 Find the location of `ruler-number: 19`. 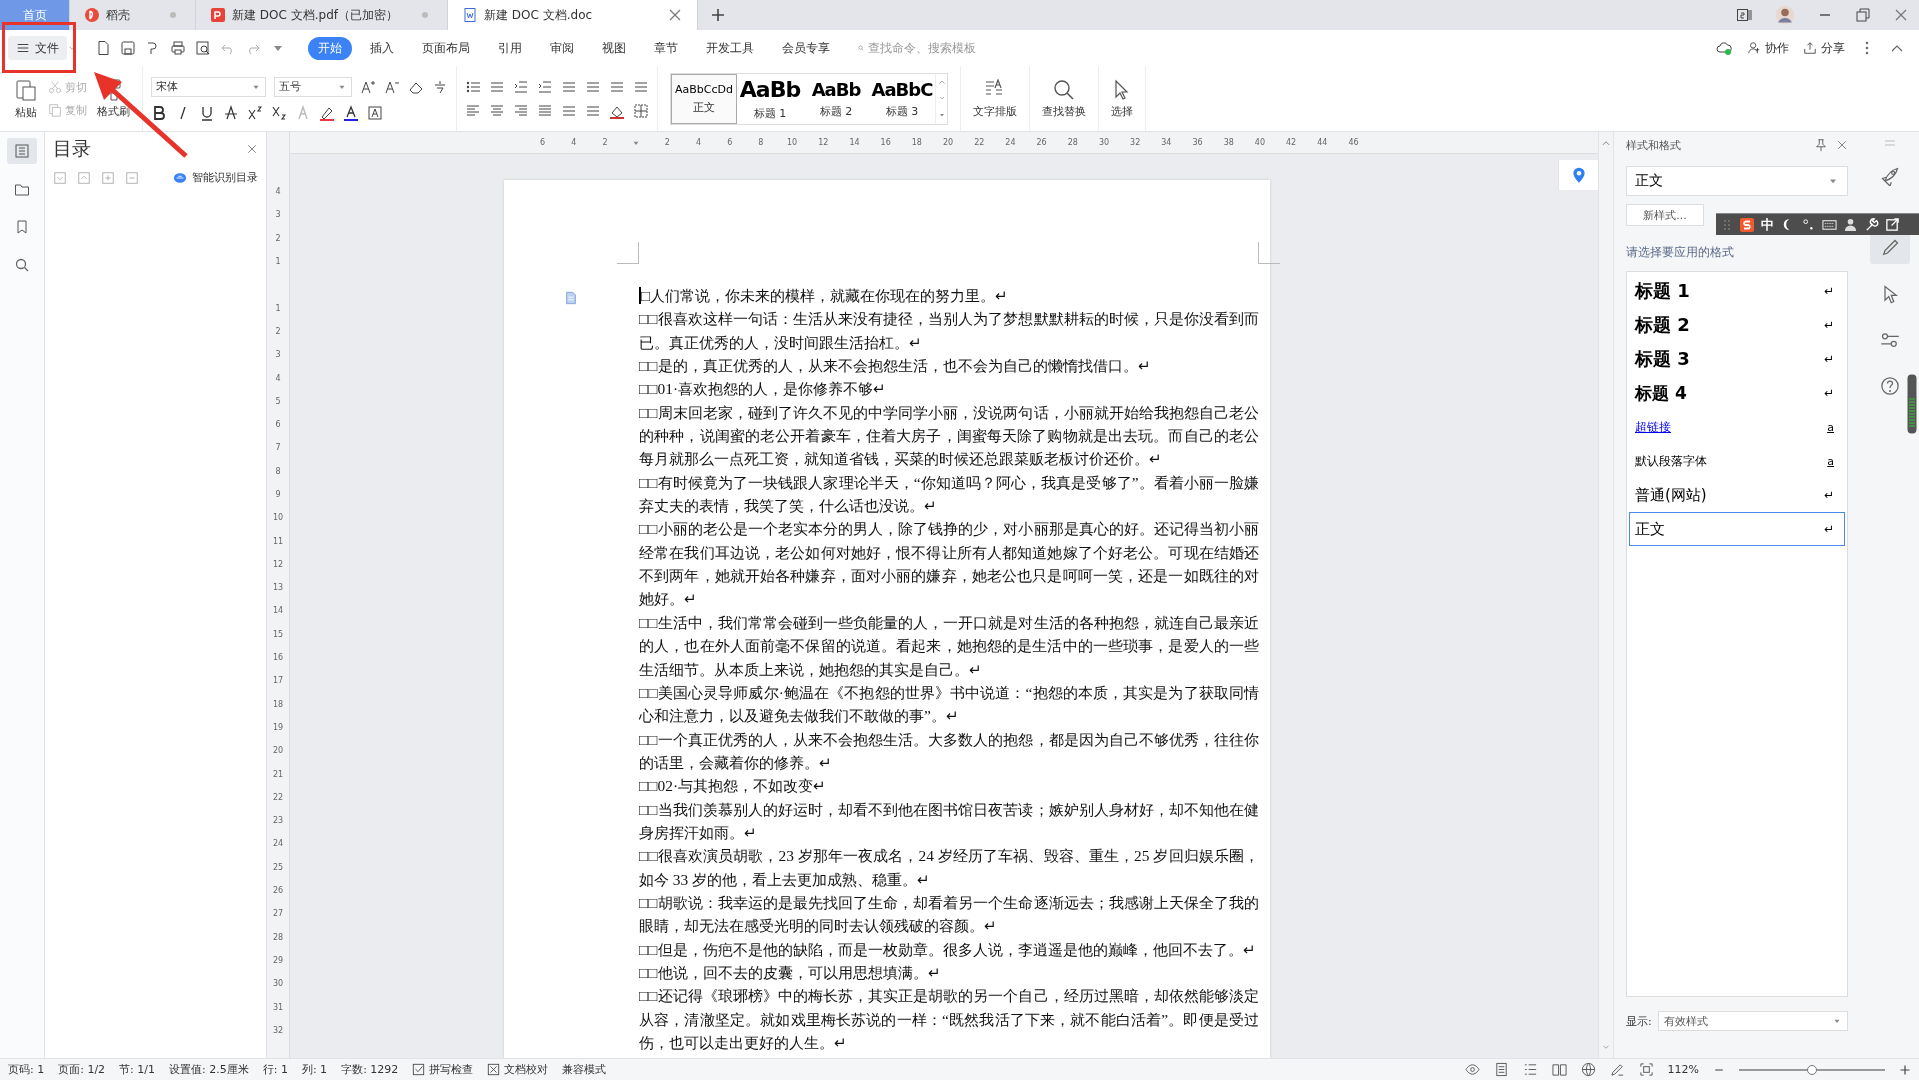

ruler-number: 19 is located at coordinates (278, 727).